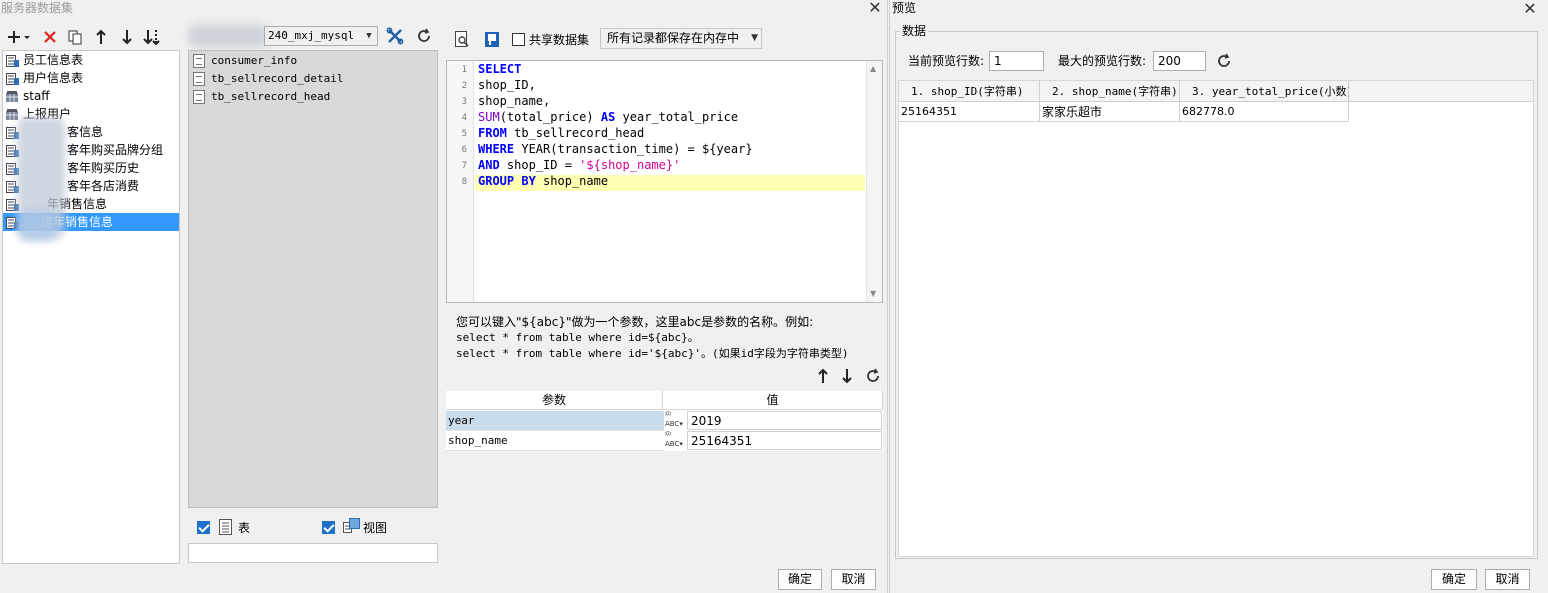  Describe the element at coordinates (1110, 91) in the screenshot. I see `column-header: 2. shop_name(字符串)` at that location.